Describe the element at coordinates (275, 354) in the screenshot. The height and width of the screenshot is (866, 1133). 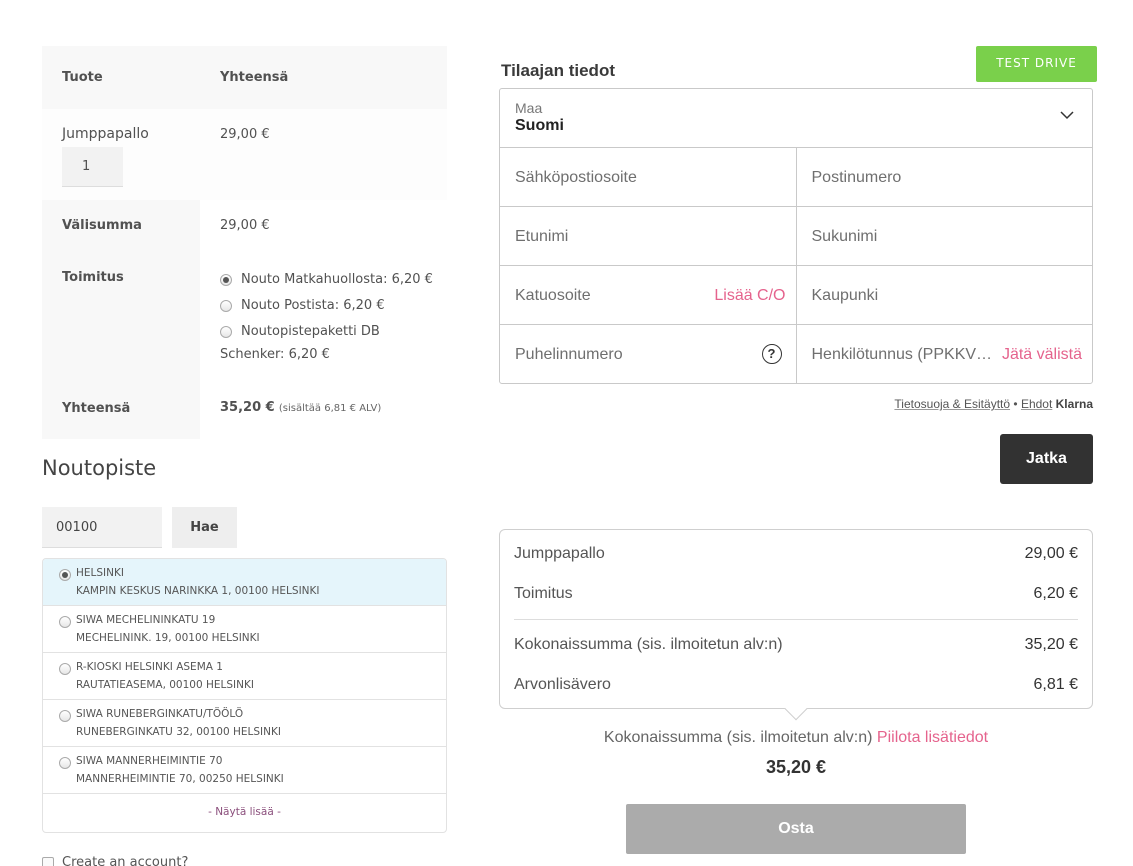
I see `shipping-option-label-cont: Schenker: 6,20 €` at that location.